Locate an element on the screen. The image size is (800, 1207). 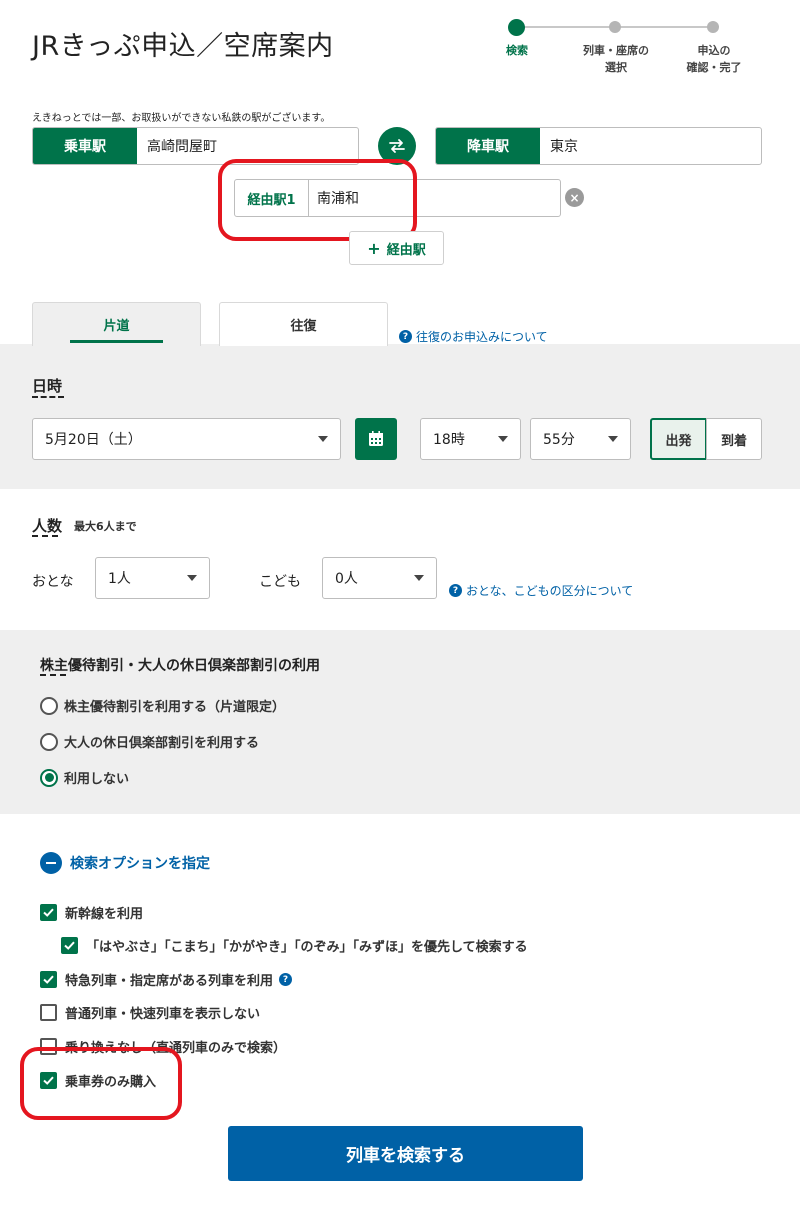
discount-option-label: 株主優待割引を利用する（片道限定） is located at coordinates (175, 707).